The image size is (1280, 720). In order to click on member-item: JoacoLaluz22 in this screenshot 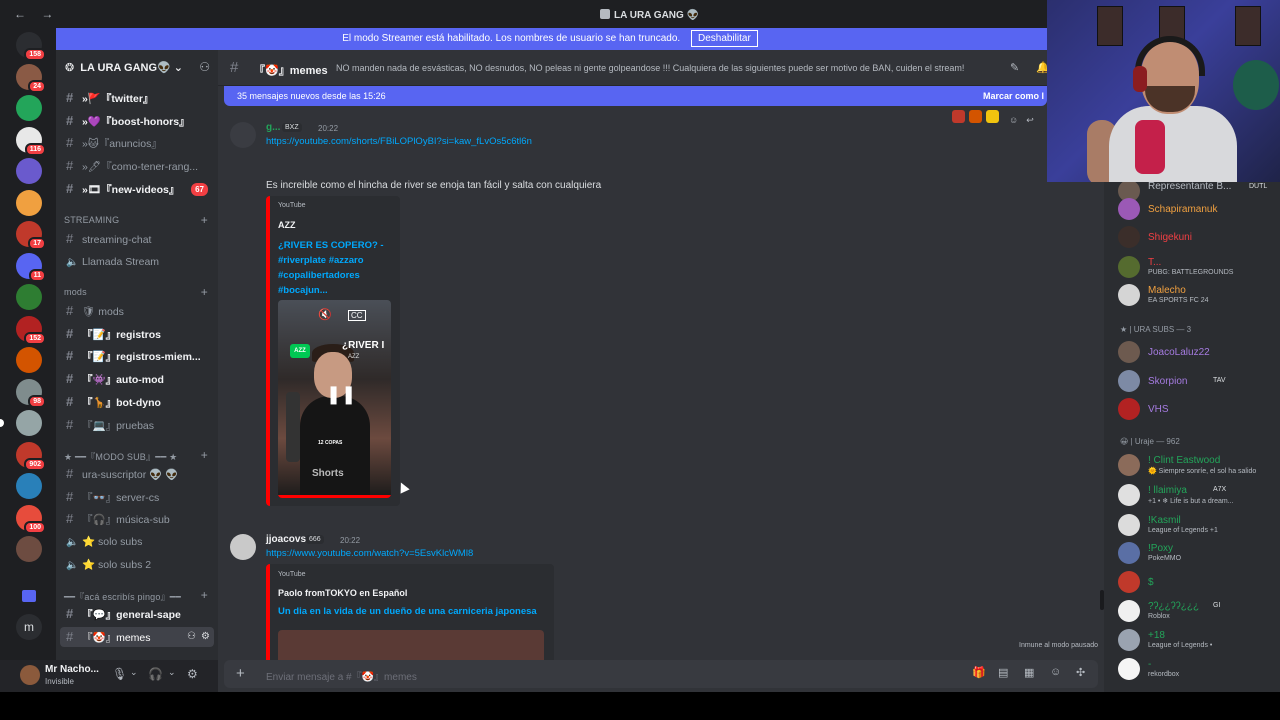, I will do `click(1198, 352)`.